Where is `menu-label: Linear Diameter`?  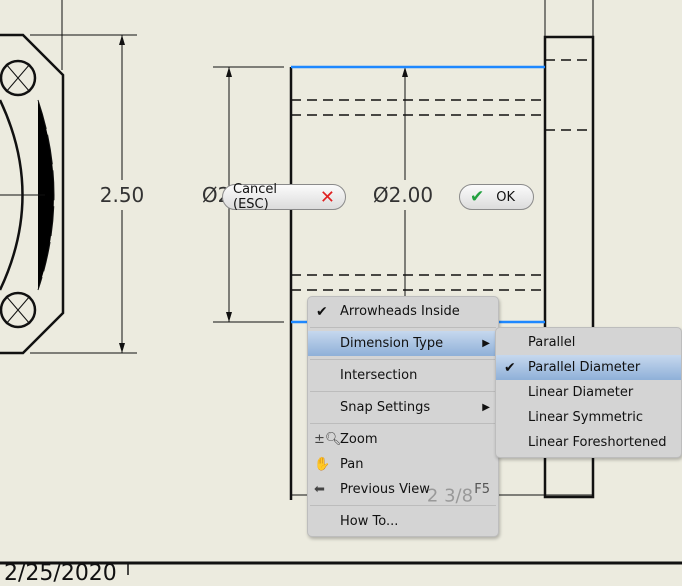
menu-label: Linear Diameter is located at coordinates (581, 392).